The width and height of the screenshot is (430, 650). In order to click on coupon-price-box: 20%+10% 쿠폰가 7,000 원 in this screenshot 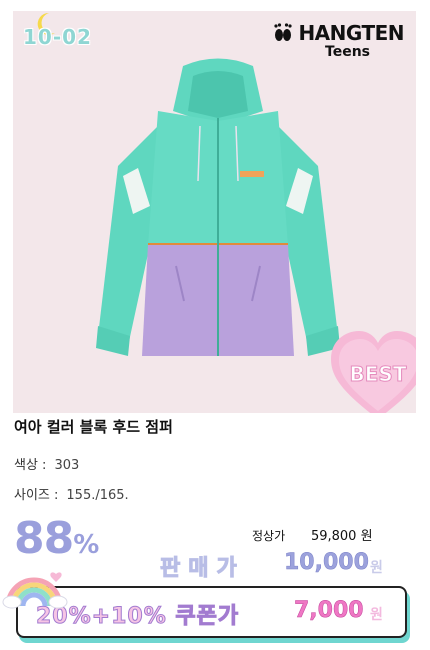, I will do `click(211, 612)`.